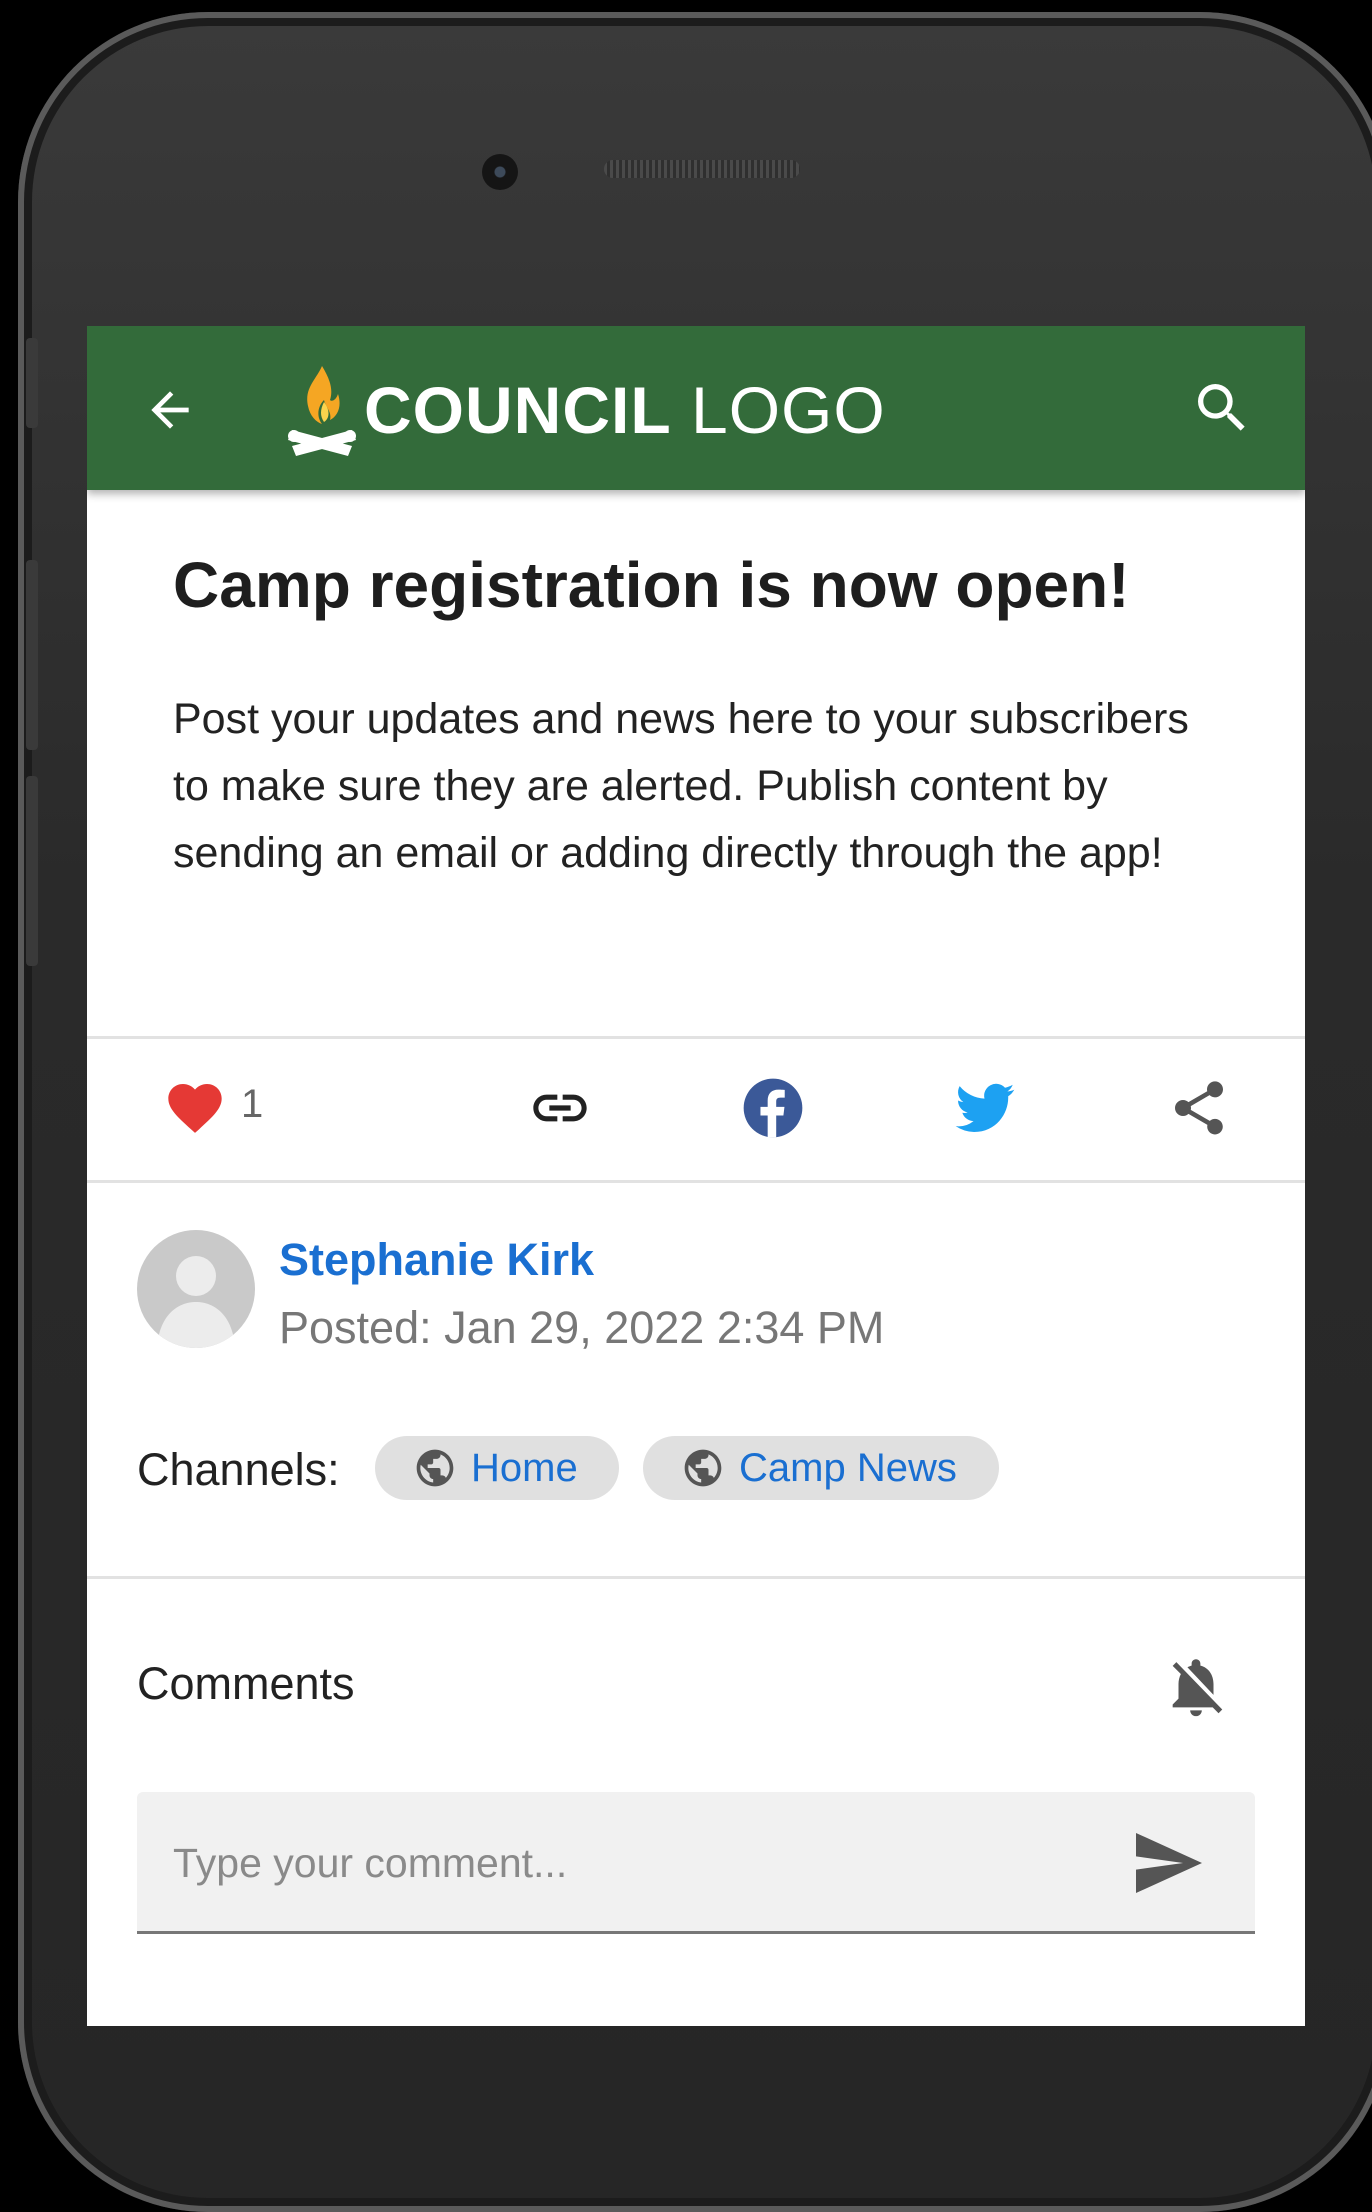 The height and width of the screenshot is (2212, 1372). I want to click on post-actions-bar: 1, so click(696, 1108).